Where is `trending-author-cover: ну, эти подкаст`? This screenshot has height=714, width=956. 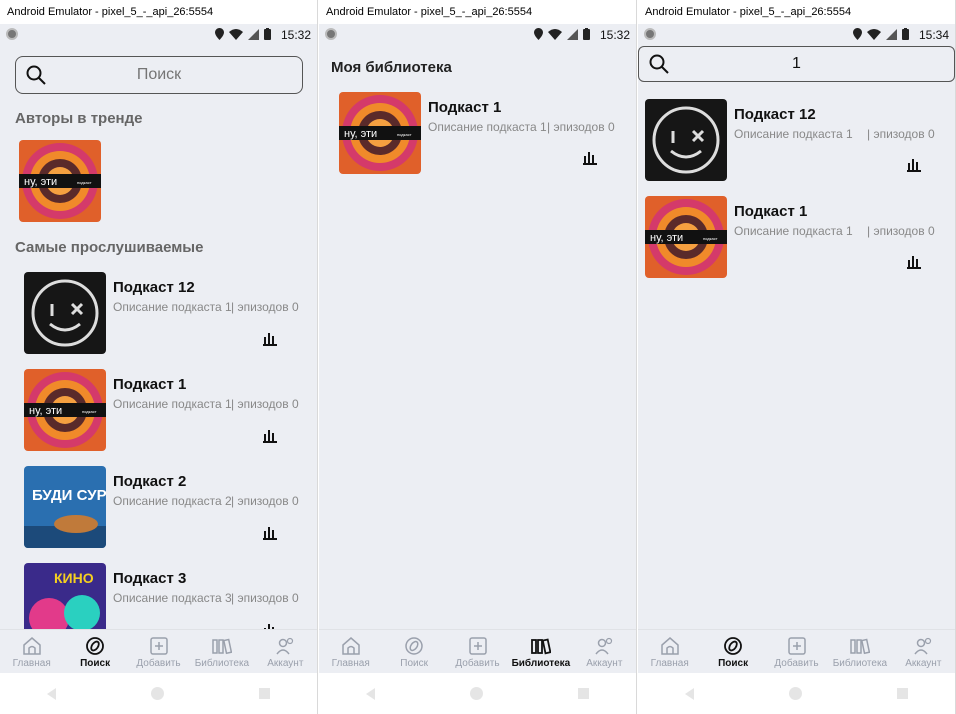
trending-author-cover: ну, эти подкаст is located at coordinates (60, 181).